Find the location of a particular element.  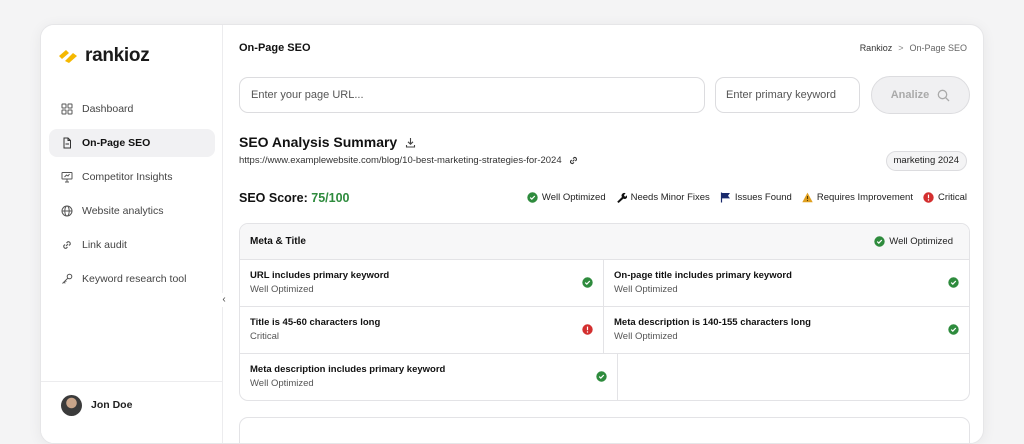

avatar is located at coordinates (71, 405).